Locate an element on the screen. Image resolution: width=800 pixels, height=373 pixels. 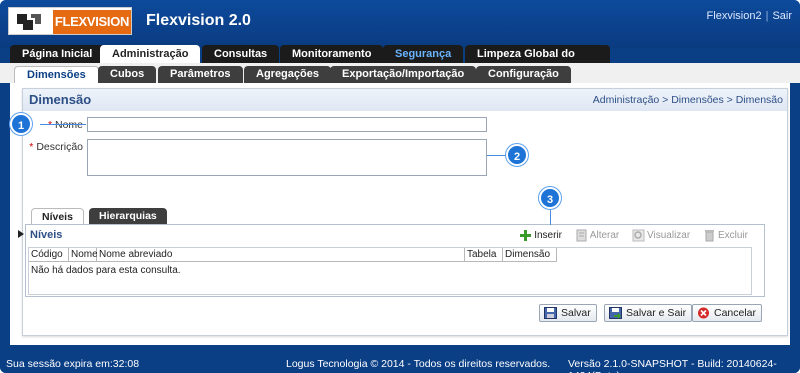
logo: FLEXVISION is located at coordinates (70, 21).